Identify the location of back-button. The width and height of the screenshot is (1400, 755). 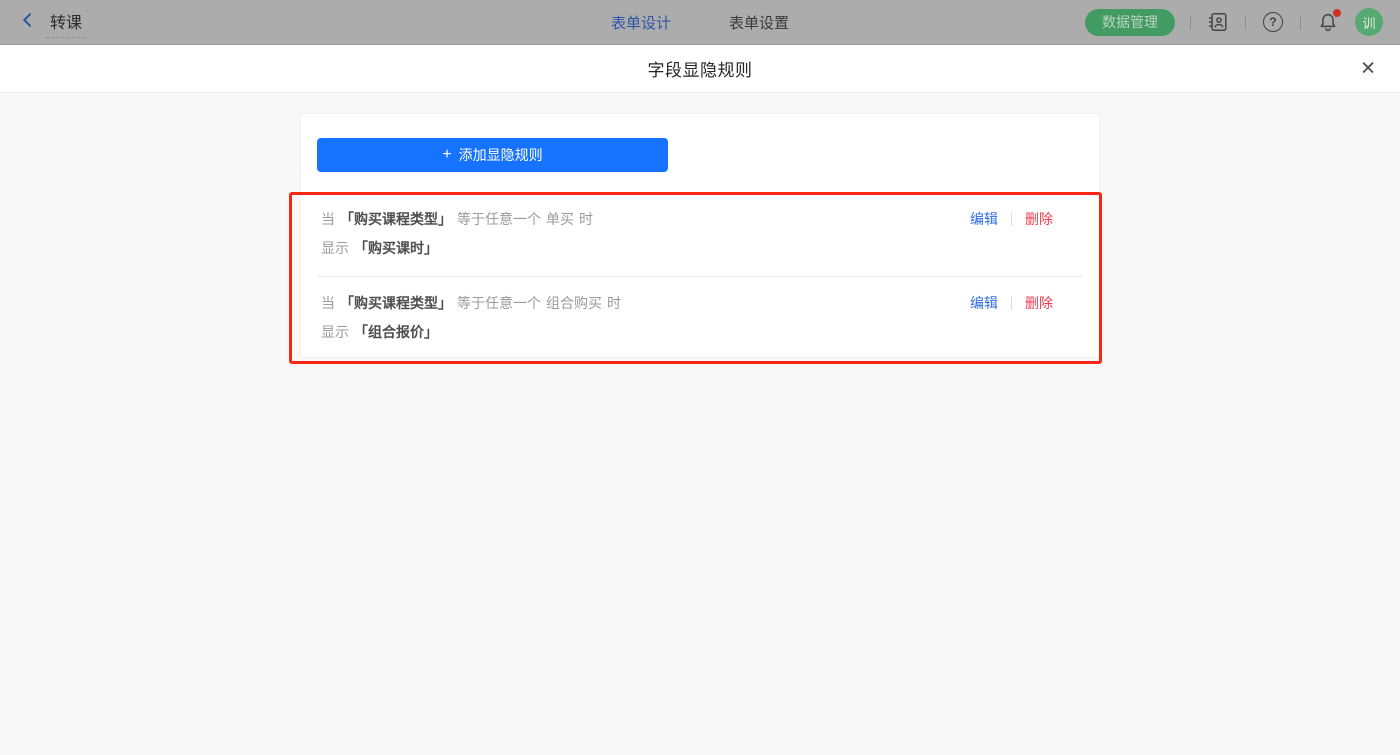
(28, 22).